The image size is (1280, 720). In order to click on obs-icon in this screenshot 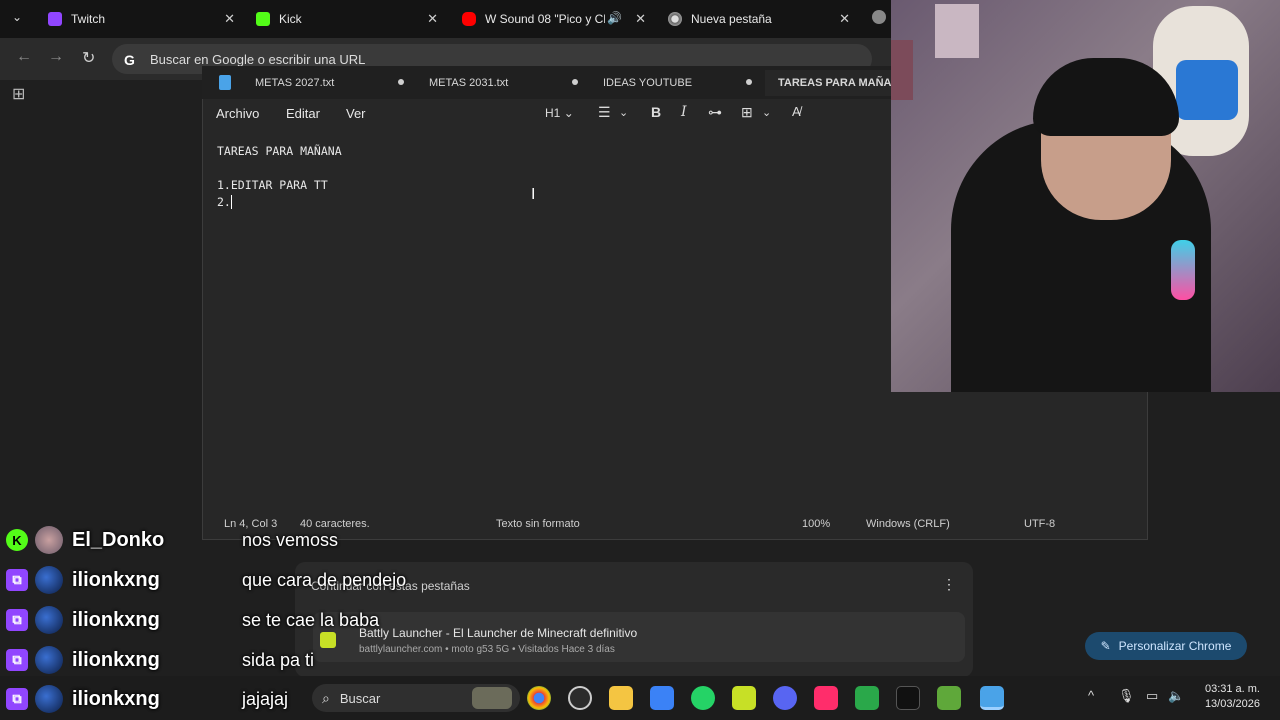, I will do `click(580, 698)`.